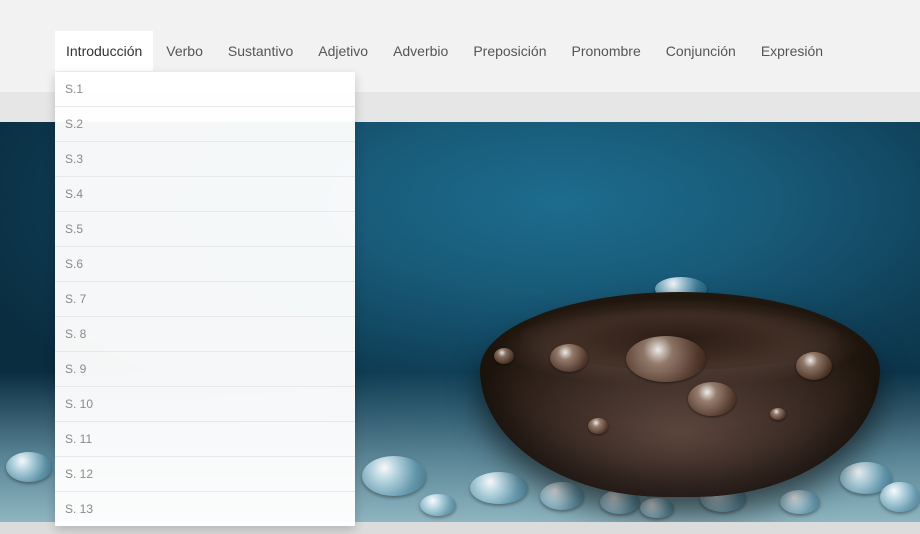 The height and width of the screenshot is (534, 920). I want to click on dropdown-item-s8: S. 8, so click(205, 334).